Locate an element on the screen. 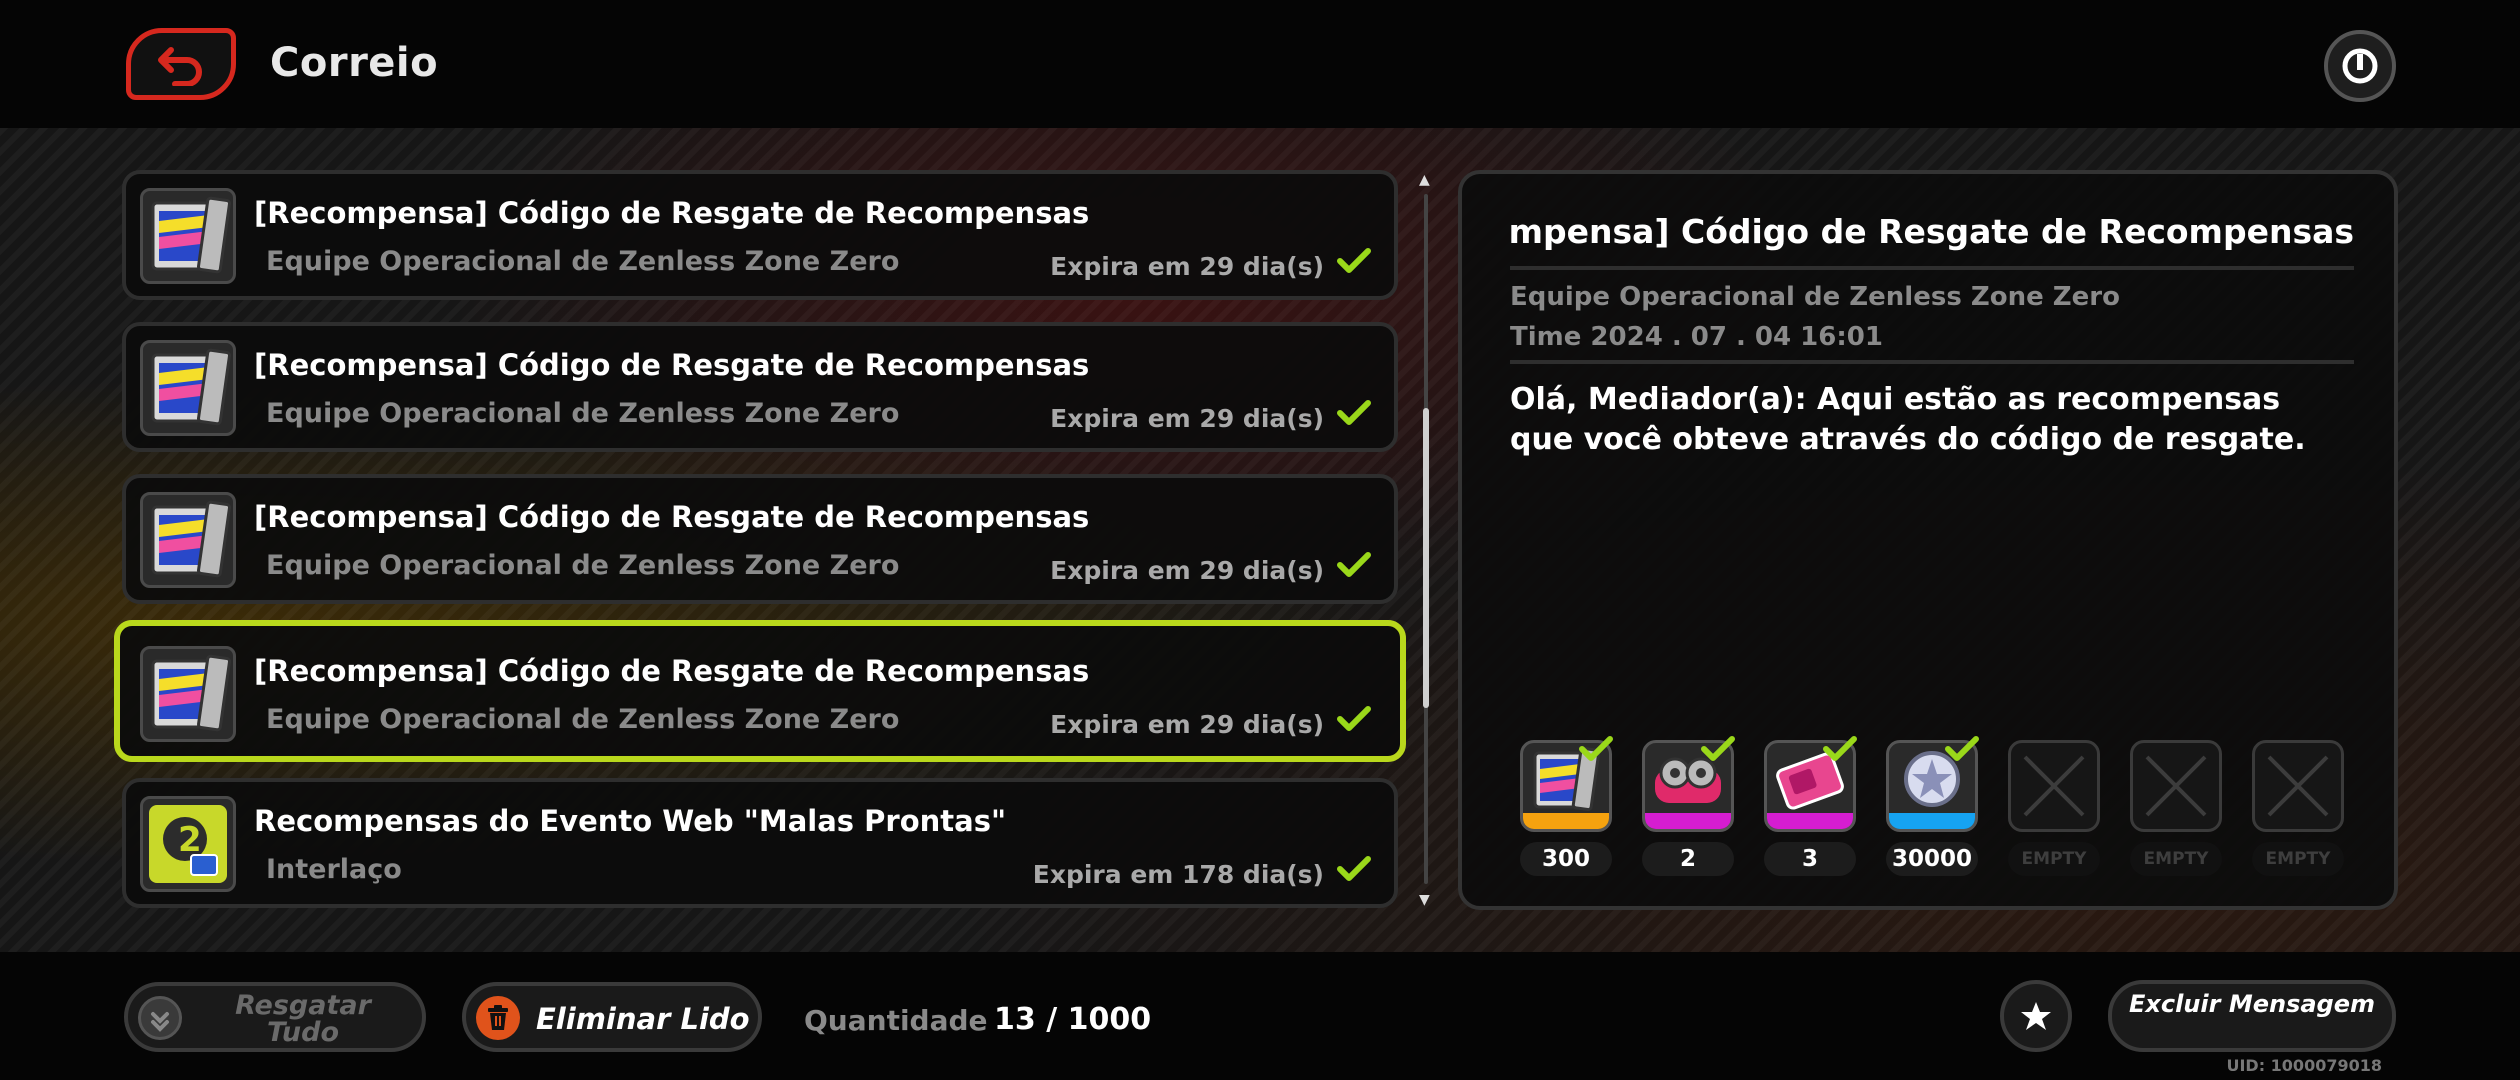 The width and height of the screenshot is (2520, 1080). reward-list: 300 2 3 30000 EMPTY EMPTY EMPTY is located at coordinates (1940, 808).